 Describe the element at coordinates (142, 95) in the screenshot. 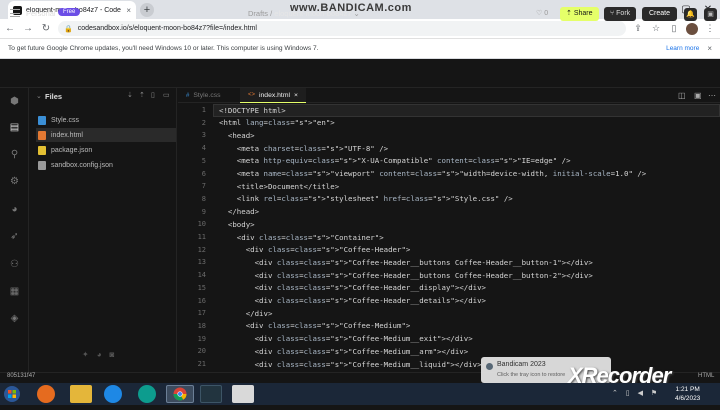

I see `upload-icon: ⇡` at that location.